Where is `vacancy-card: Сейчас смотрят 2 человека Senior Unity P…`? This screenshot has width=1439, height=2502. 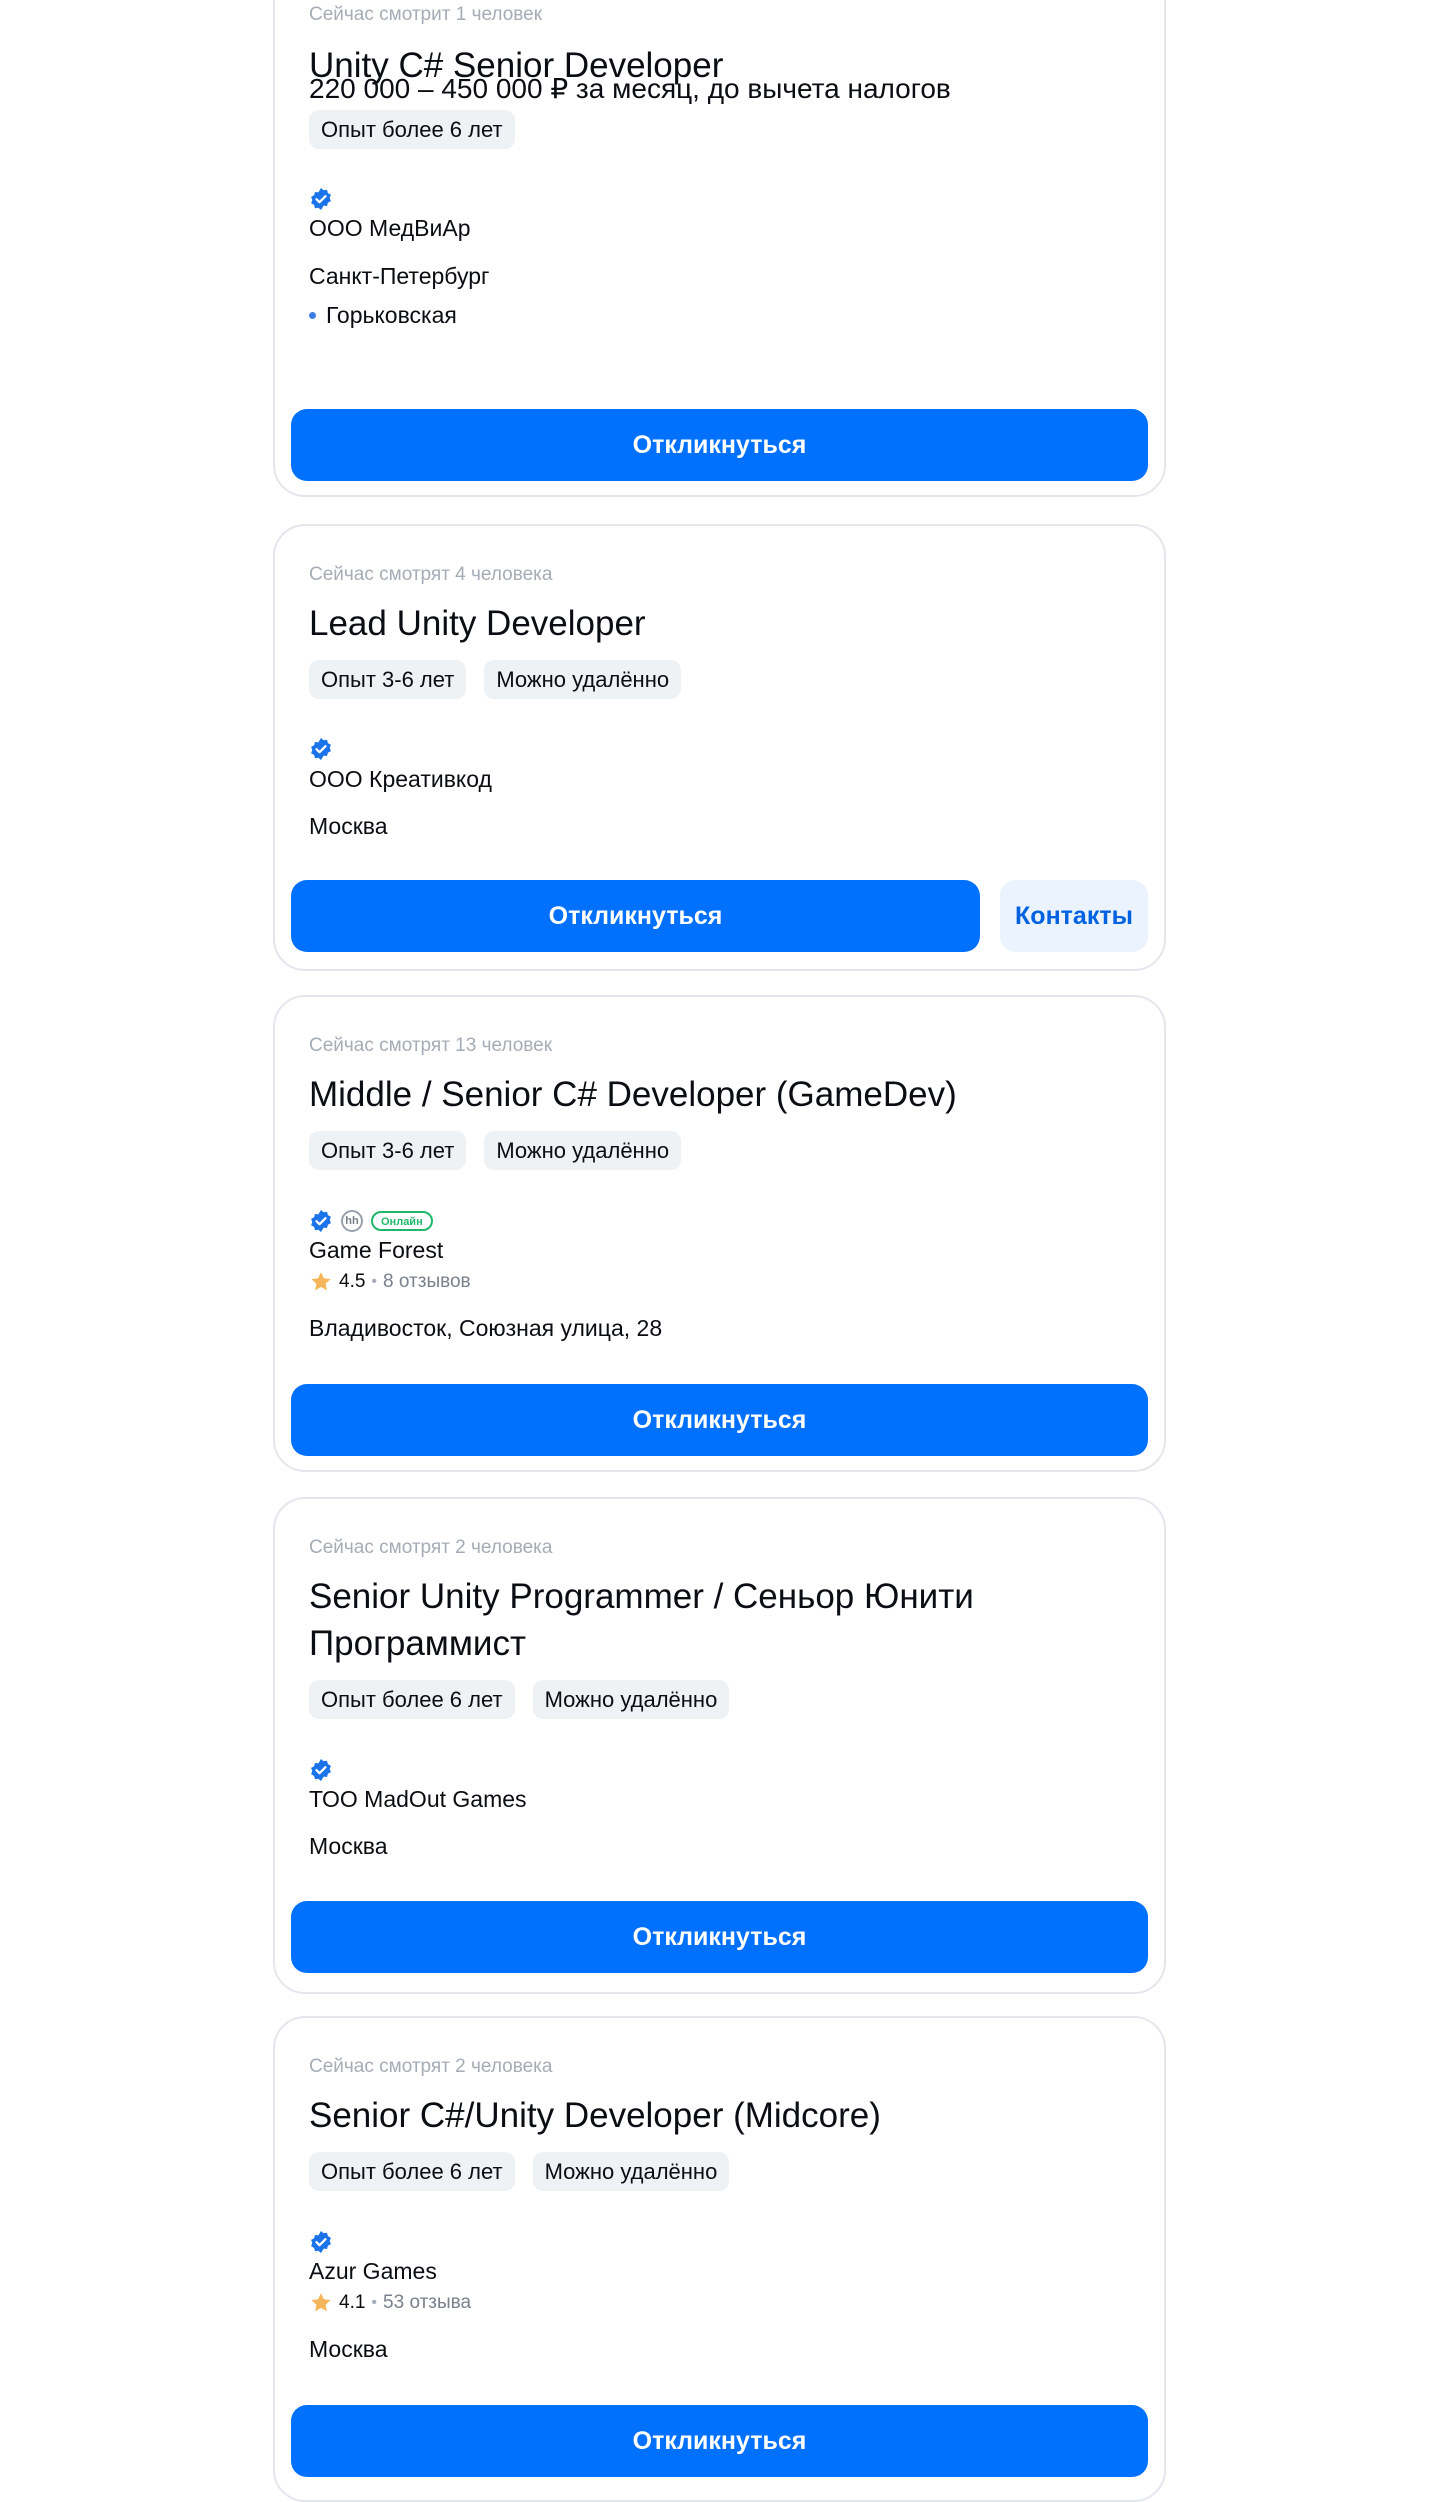 vacancy-card: Сейчас смотрят 2 человека Senior Unity P… is located at coordinates (719, 1745).